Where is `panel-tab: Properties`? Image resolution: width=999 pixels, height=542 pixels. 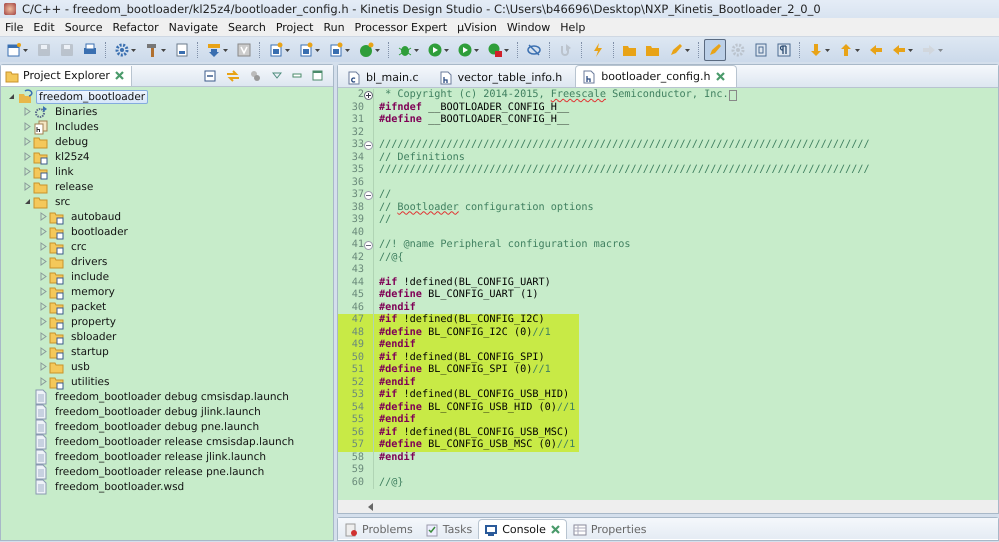 panel-tab: Properties is located at coordinates (609, 529).